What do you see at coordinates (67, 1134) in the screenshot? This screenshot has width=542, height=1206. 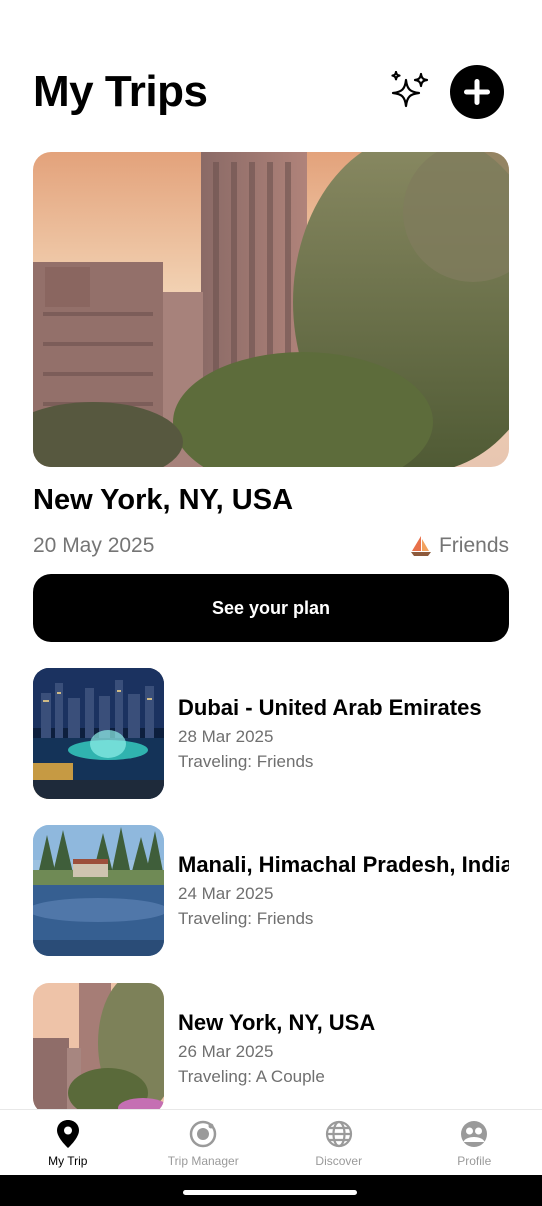 I see `map-pin-icon` at bounding box center [67, 1134].